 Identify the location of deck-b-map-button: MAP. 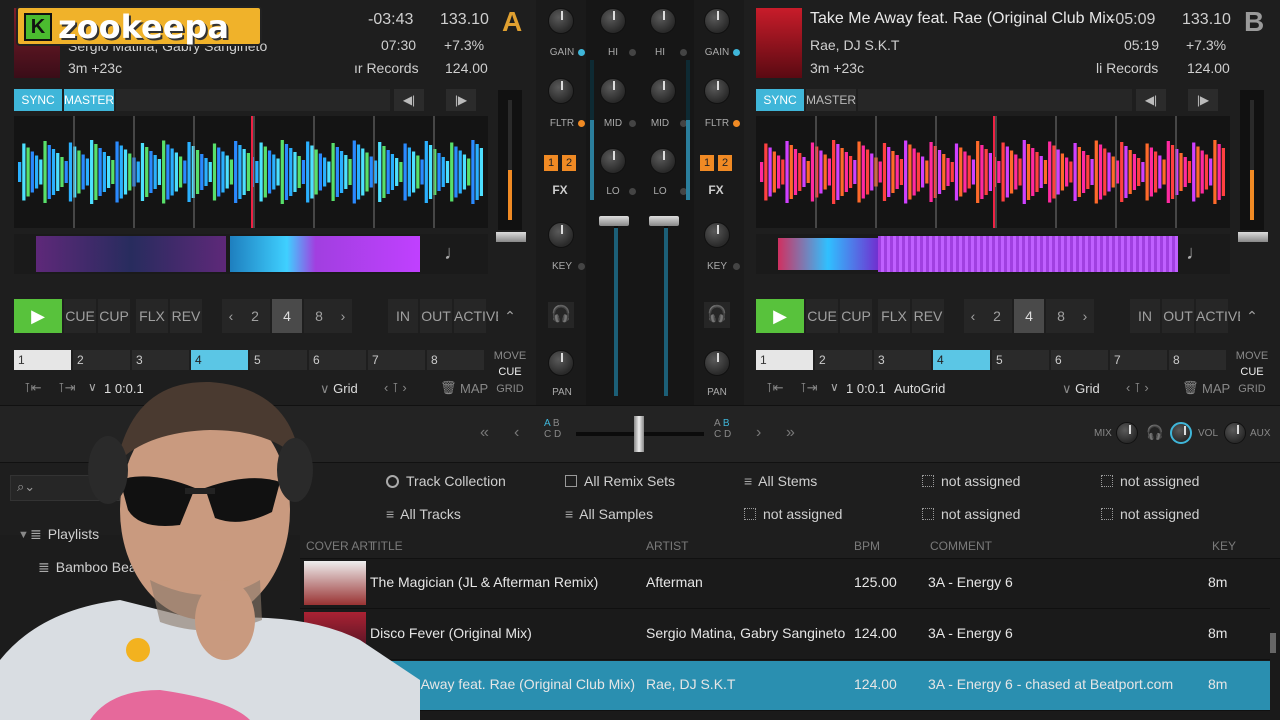
(1216, 388).